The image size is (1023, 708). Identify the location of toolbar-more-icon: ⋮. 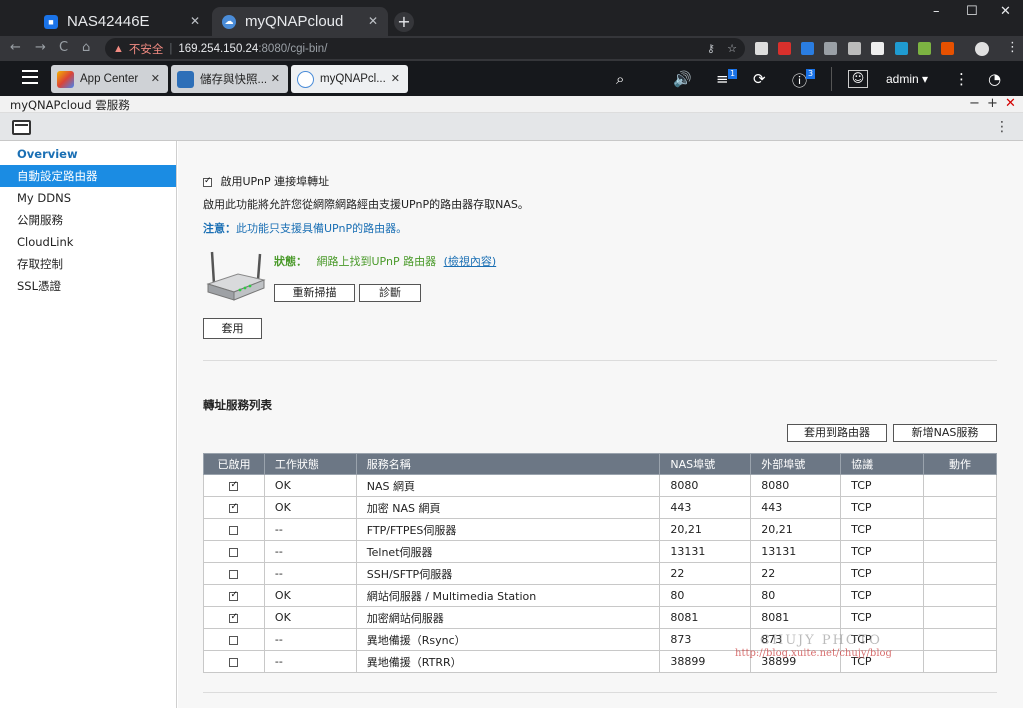
(1002, 127).